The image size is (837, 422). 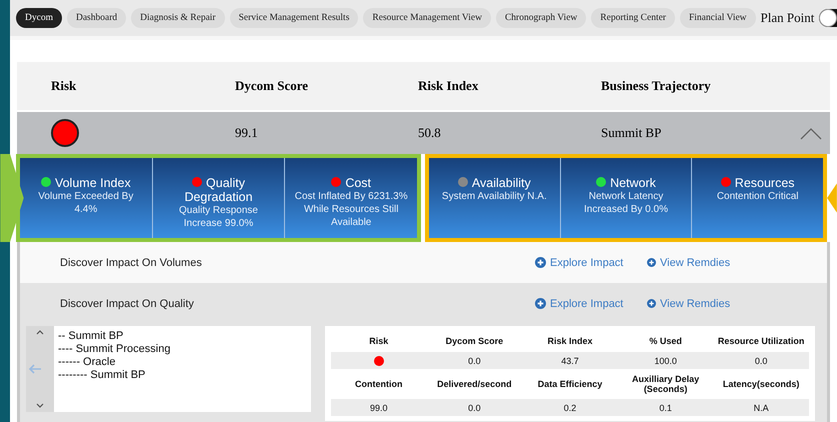 I want to click on kpi-tile: Network Network Latency Increased By 0.0%, so click(x=626, y=198).